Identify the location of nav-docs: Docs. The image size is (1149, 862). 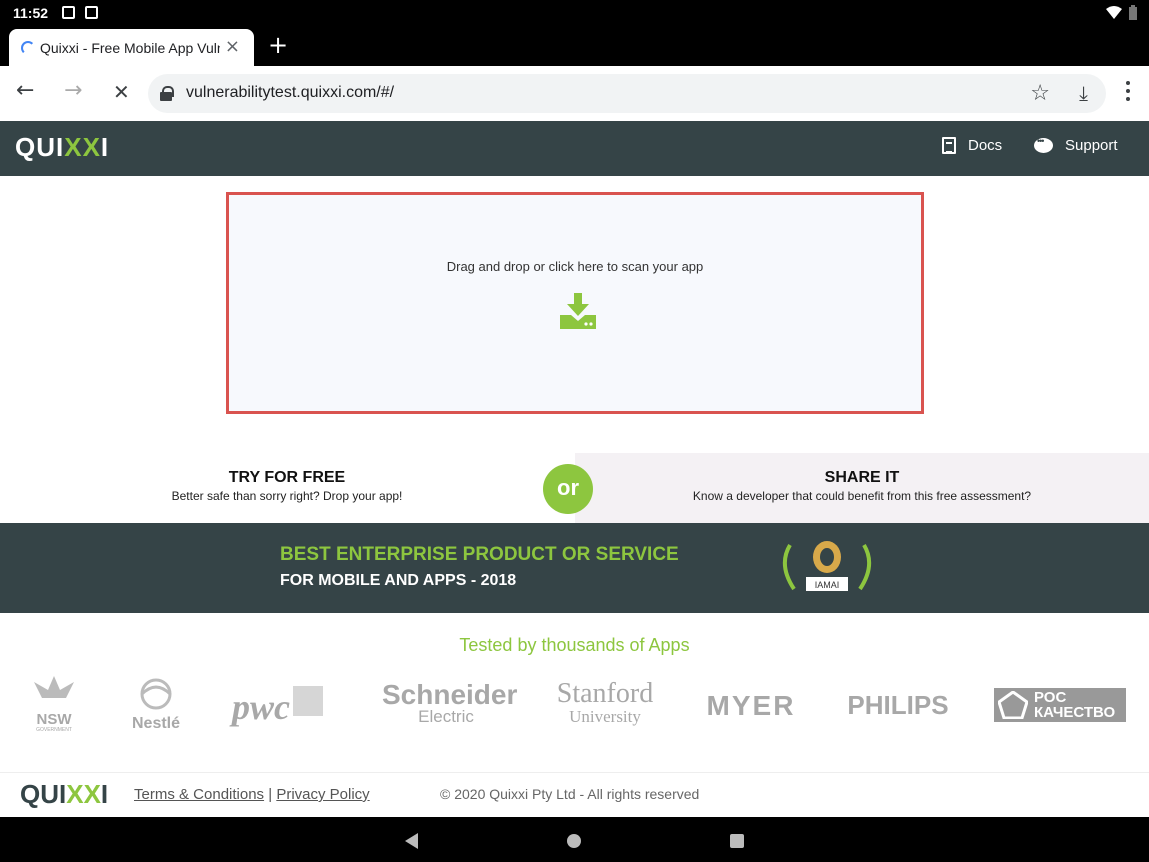
(972, 145).